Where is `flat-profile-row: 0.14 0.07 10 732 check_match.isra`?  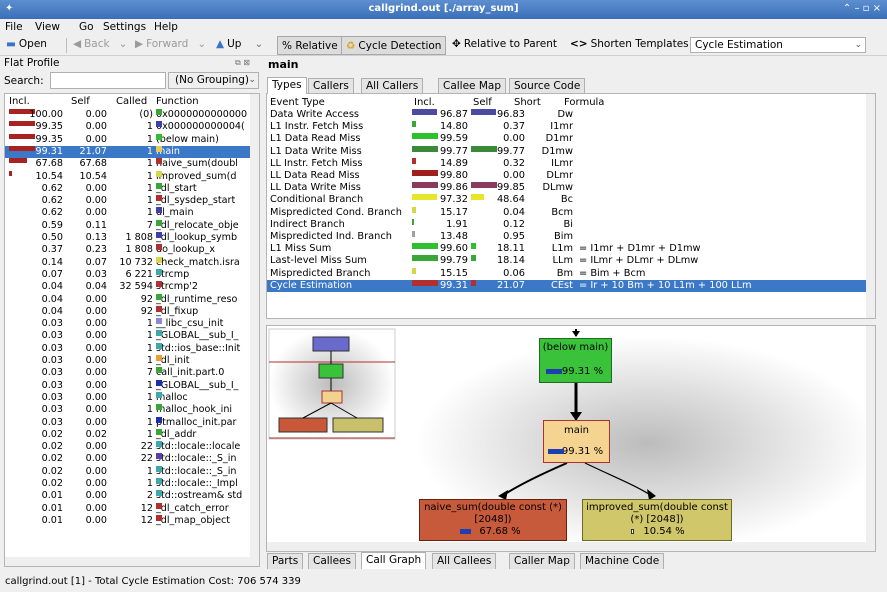 flat-profile-row: 0.14 0.07 10 732 check_match.isra is located at coordinates (128, 262).